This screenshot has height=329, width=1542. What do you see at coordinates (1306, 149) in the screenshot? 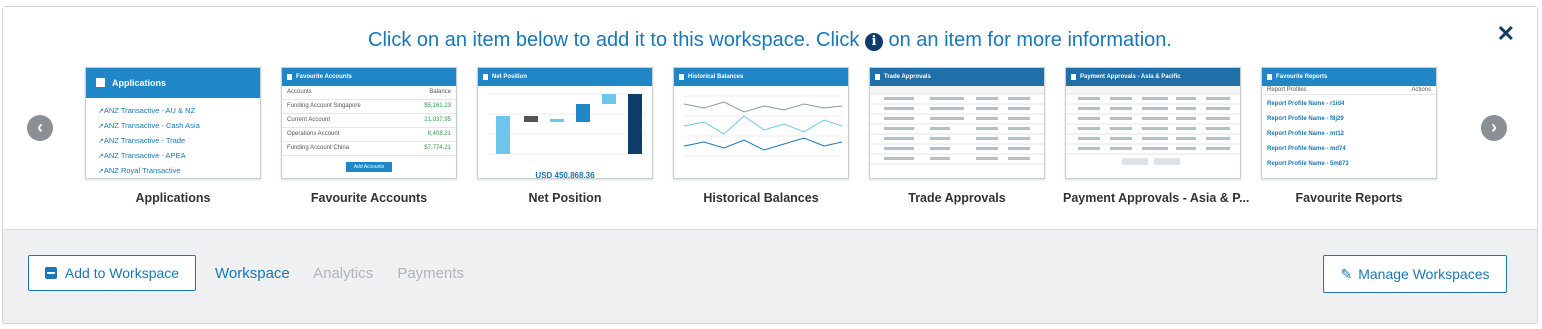
I see `list-item: Report Profile Name - md74` at bounding box center [1306, 149].